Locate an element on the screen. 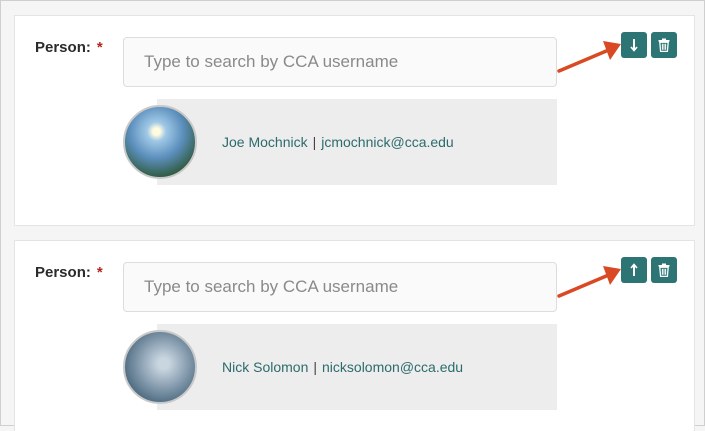 The image size is (705, 431). selected-person-text: Nick Solomon | nicksolomon@cca.edu is located at coordinates (342, 367).